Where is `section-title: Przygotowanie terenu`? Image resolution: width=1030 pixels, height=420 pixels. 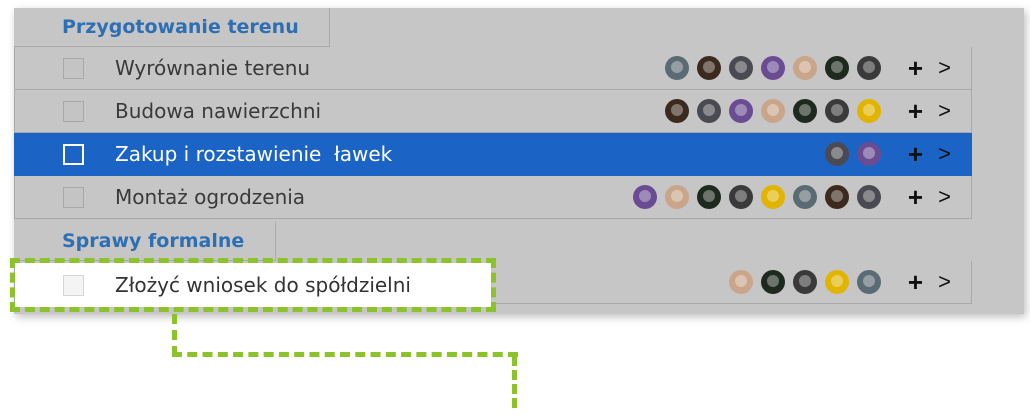
section-title: Przygotowanie terenu is located at coordinates (180, 27).